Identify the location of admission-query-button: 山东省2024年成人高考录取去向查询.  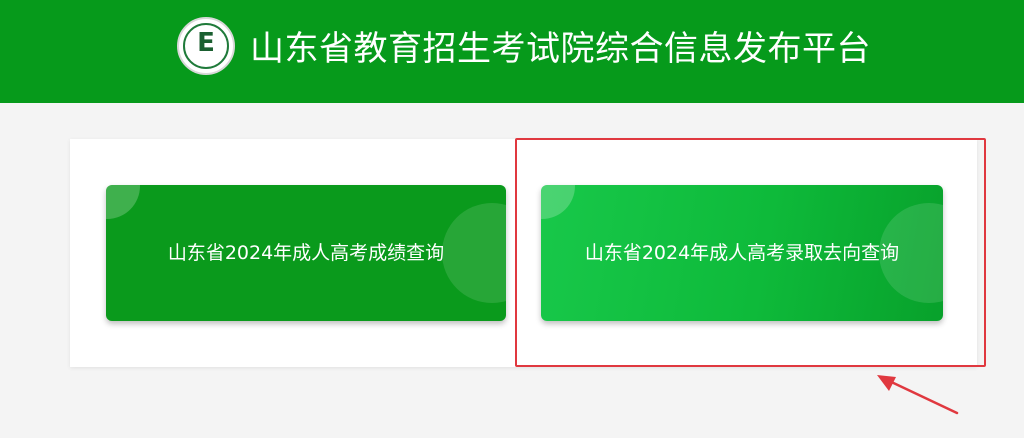
(742, 253).